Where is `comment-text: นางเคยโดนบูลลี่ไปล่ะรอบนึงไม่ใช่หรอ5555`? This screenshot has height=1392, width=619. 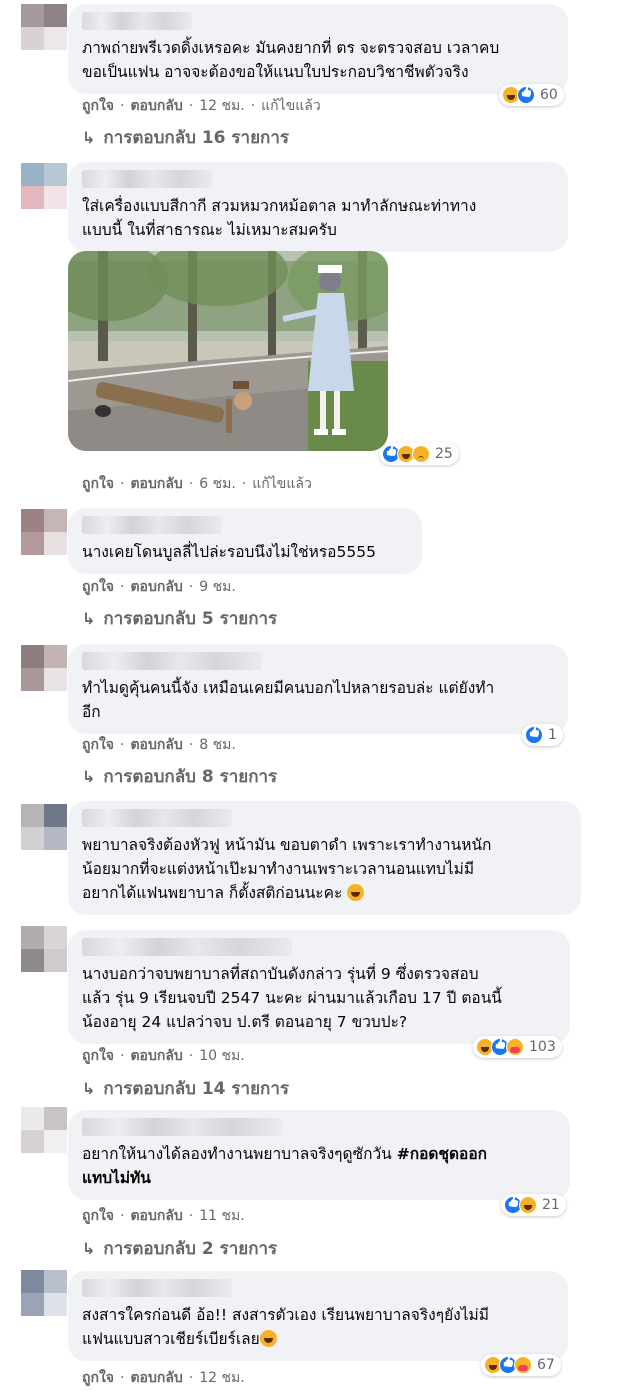 comment-text: นางเคยโดนบูลลี่ไปล่ะรอบนึงไม่ใช่หรอ5555 is located at coordinates (229, 552).